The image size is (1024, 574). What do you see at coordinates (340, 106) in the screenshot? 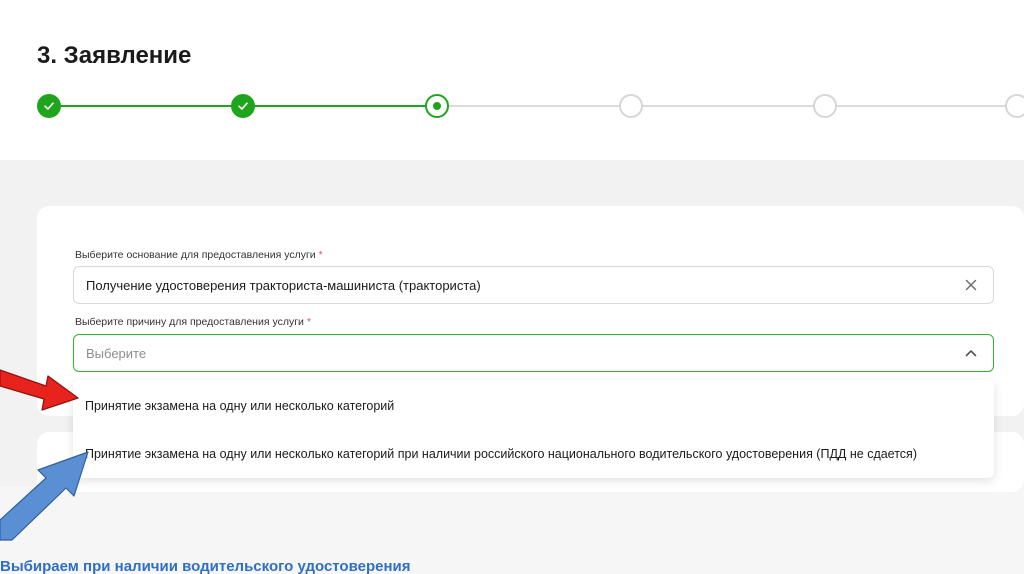
I see `stepper-line-done` at bounding box center [340, 106].